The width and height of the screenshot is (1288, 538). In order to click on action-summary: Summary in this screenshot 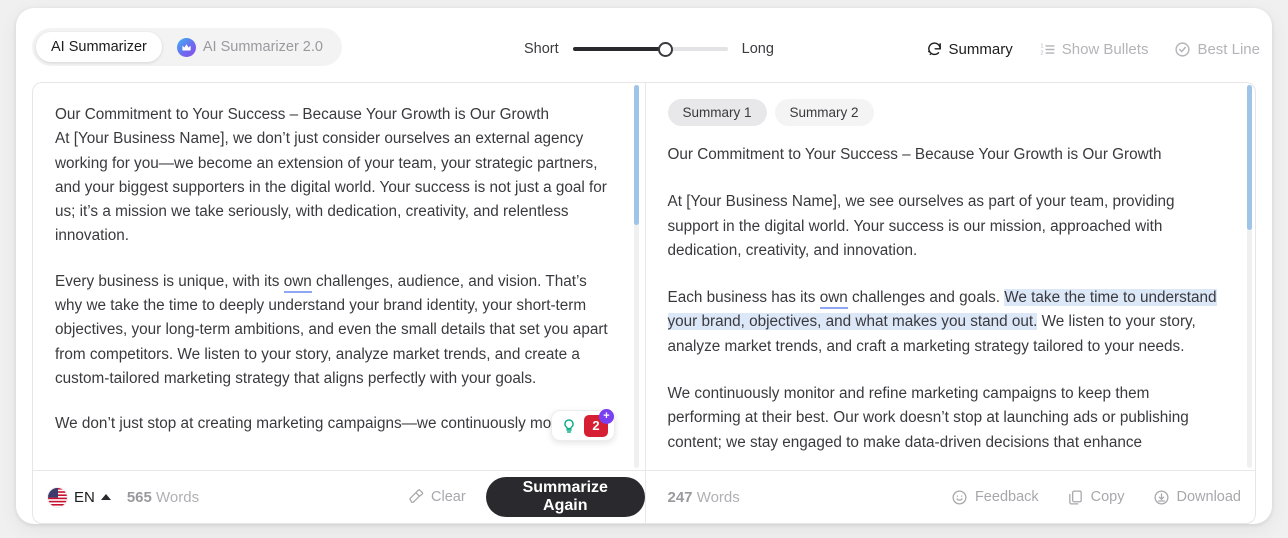, I will do `click(969, 49)`.